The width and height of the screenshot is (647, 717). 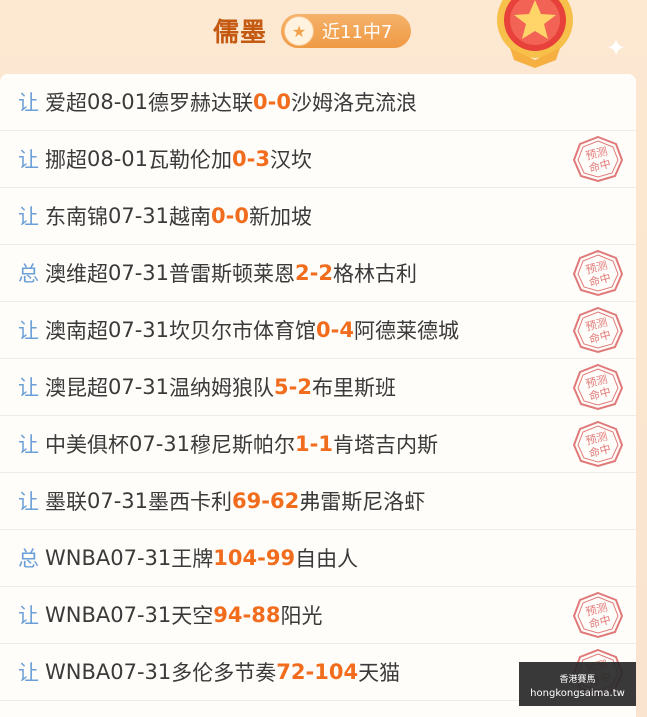 What do you see at coordinates (118, 159) in the screenshot?
I see `match-date: 08-01` at bounding box center [118, 159].